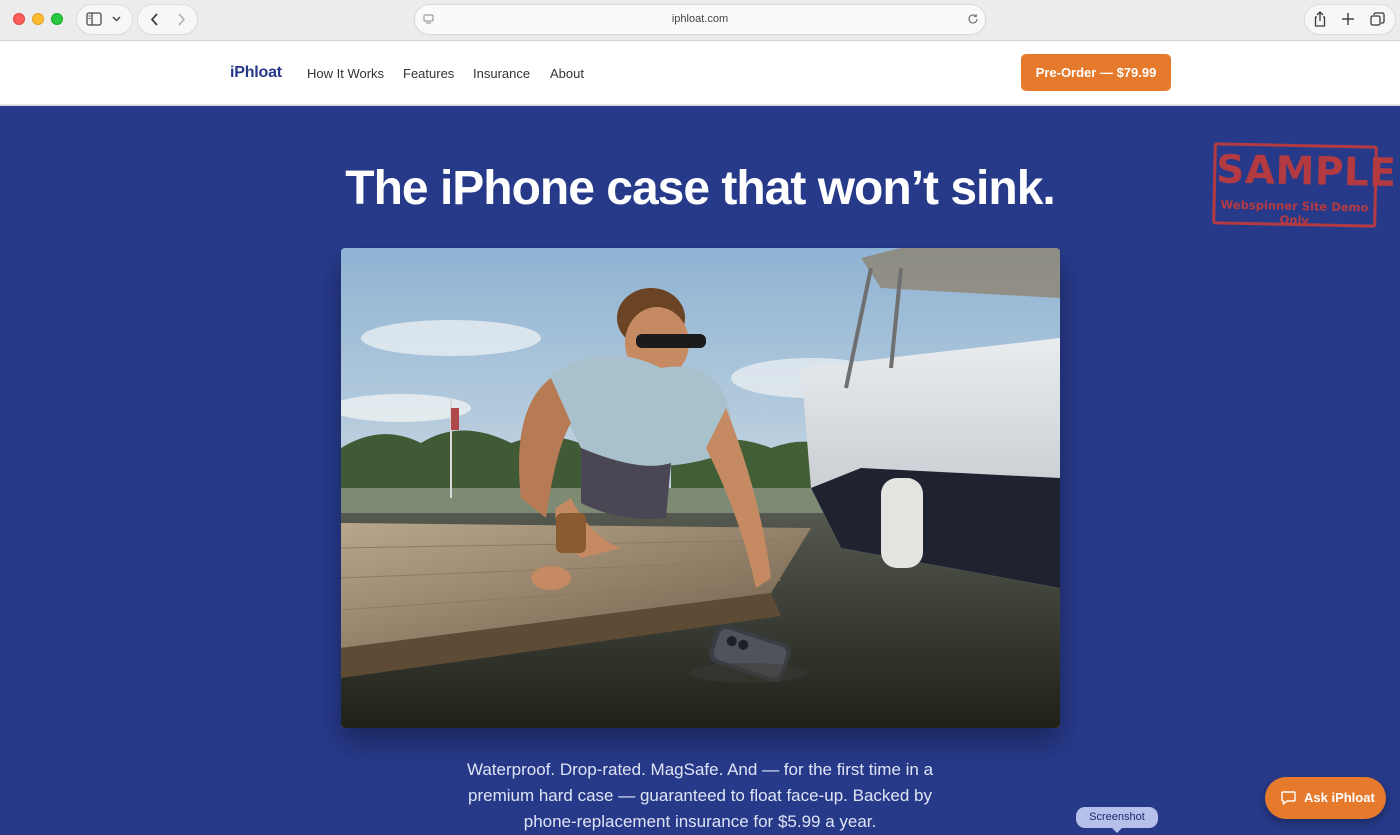 The width and height of the screenshot is (1400, 835). What do you see at coordinates (57, 19) in the screenshot?
I see `zoom-window-button` at bounding box center [57, 19].